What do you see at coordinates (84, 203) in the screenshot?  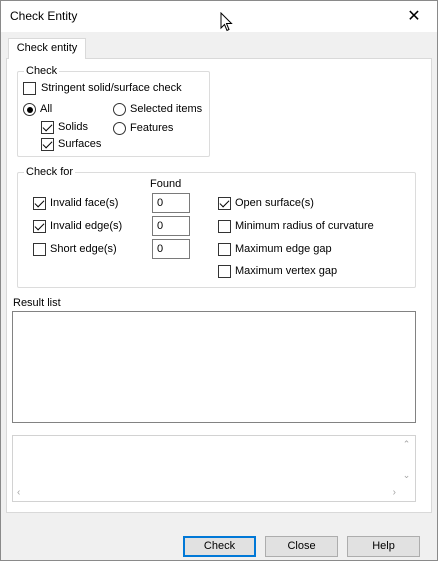 I see `invalid-faces-label: Invalid face(s)` at bounding box center [84, 203].